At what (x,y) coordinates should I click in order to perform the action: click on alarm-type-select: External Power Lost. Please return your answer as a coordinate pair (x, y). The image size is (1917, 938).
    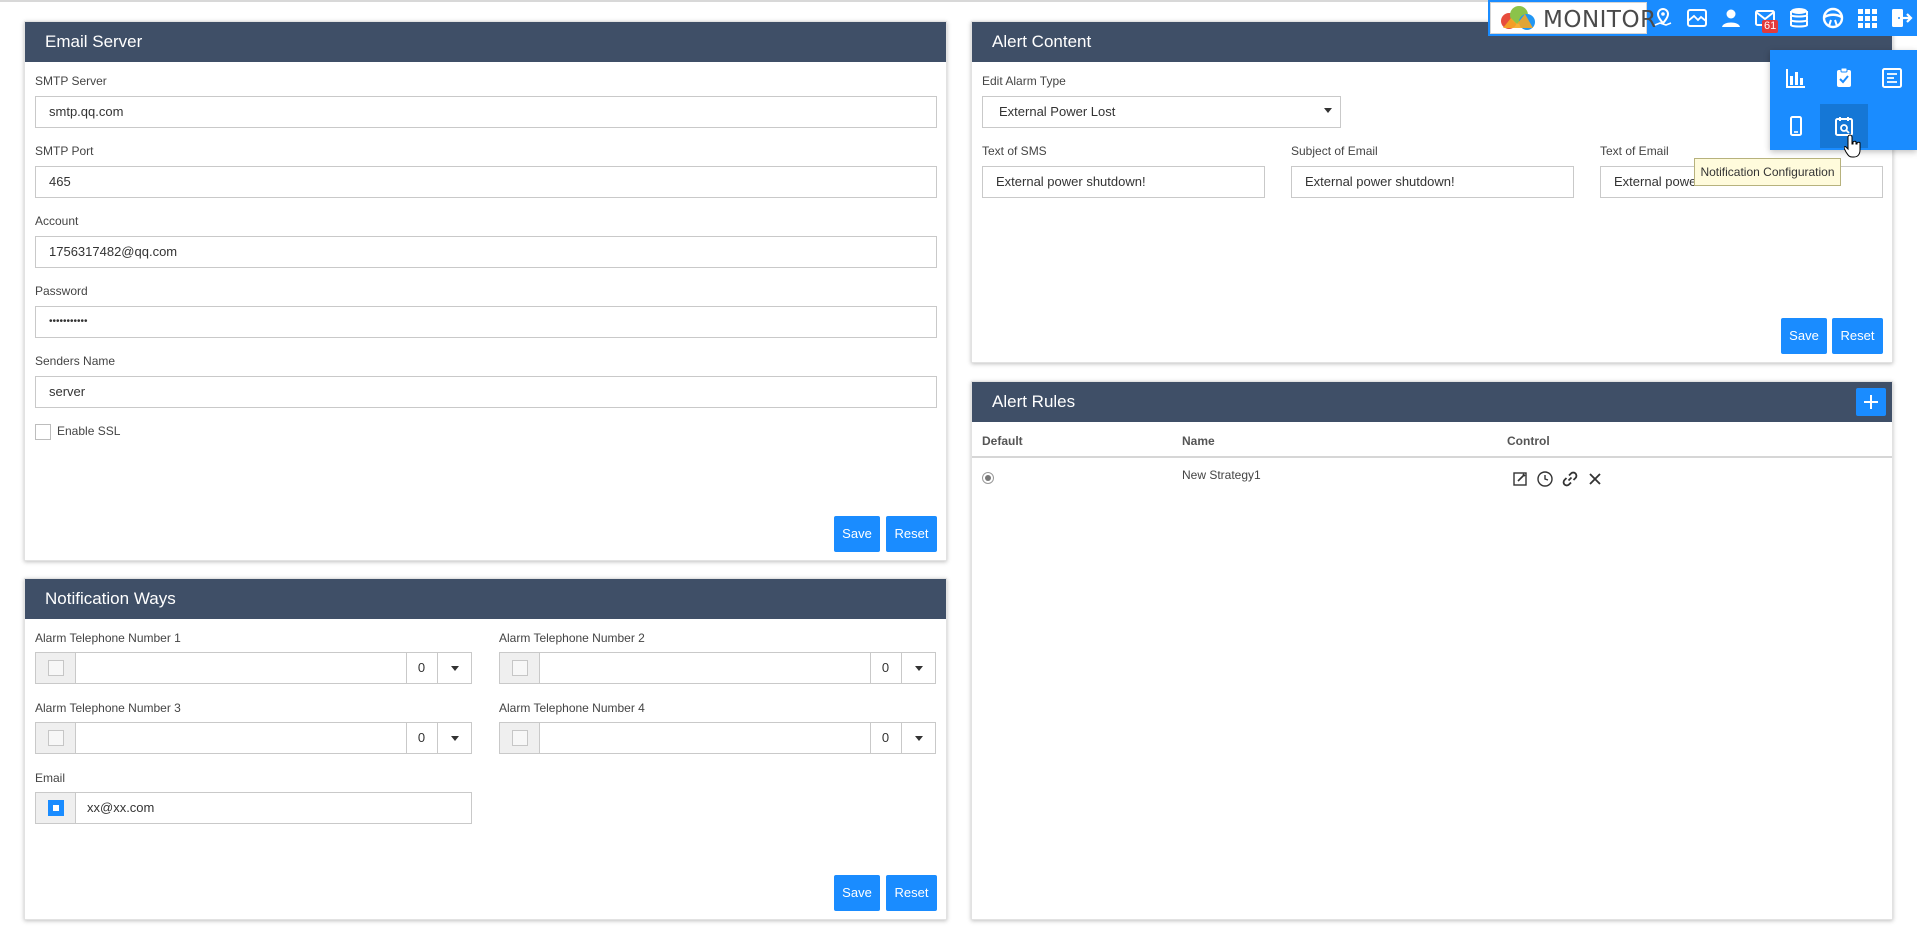
    Looking at the image, I should click on (1161, 112).